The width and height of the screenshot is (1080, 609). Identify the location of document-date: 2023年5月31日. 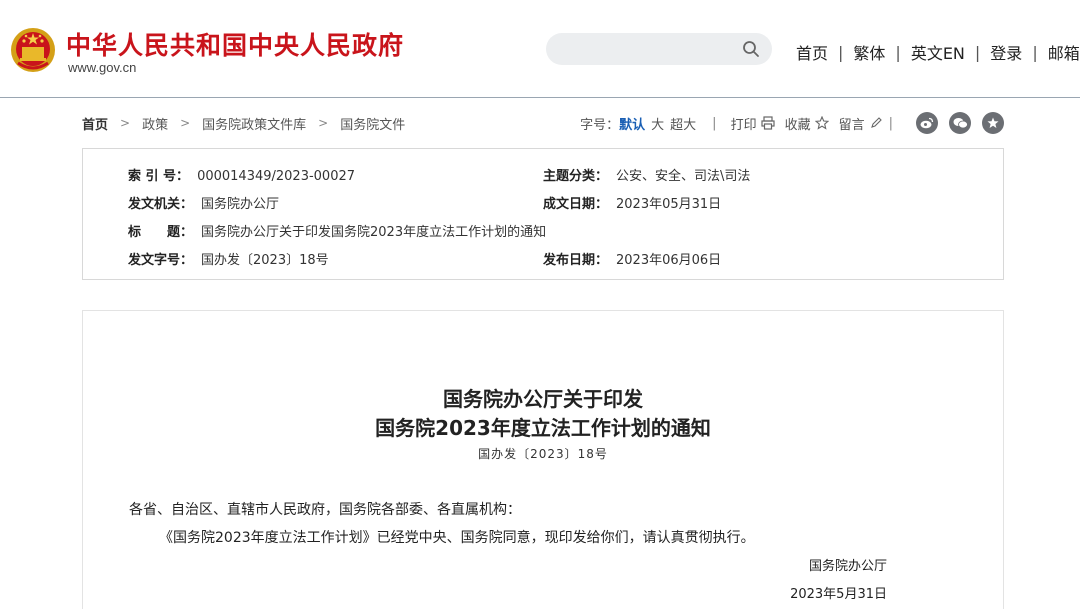
(838, 594).